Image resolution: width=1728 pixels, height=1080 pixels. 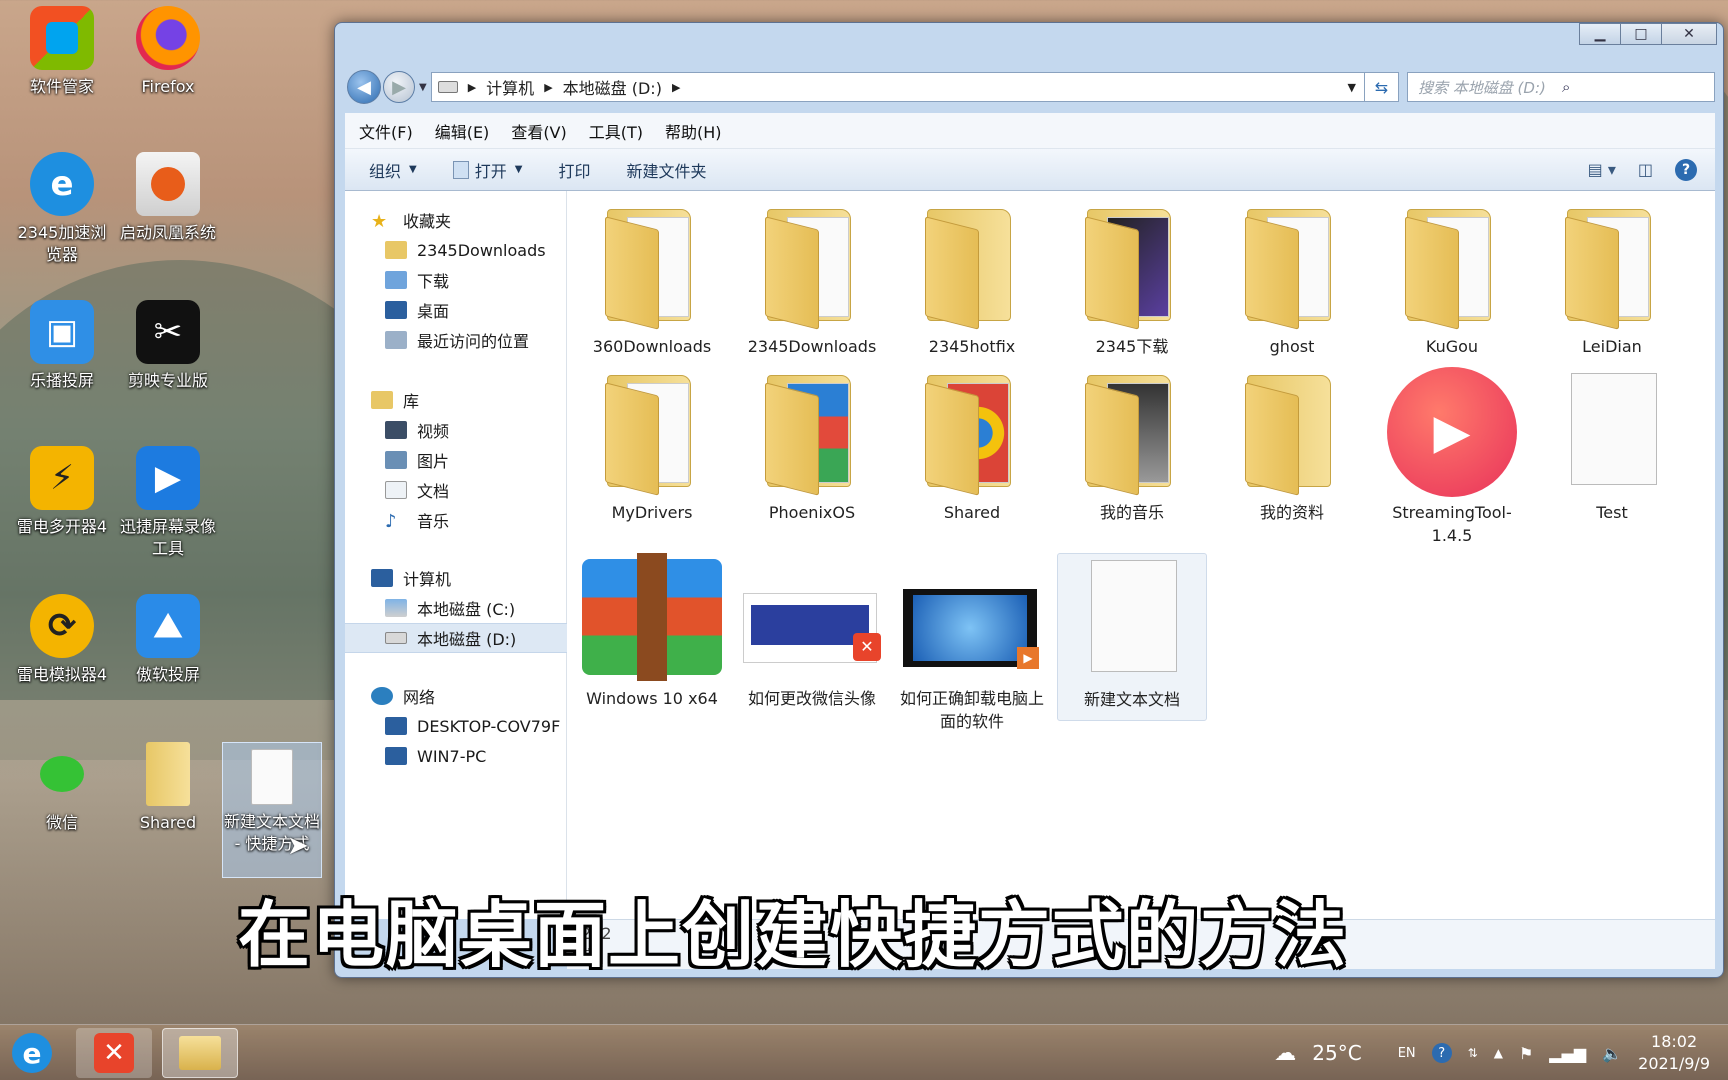 I want to click on breadcrumb-computer: 计算机, so click(x=510, y=87).